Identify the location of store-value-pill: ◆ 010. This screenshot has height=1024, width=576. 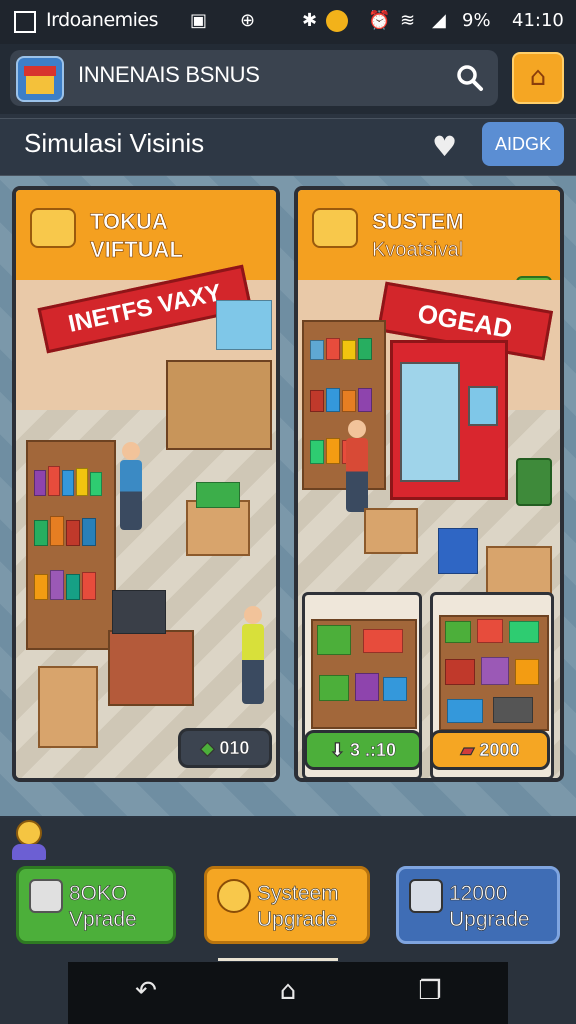
(225, 748).